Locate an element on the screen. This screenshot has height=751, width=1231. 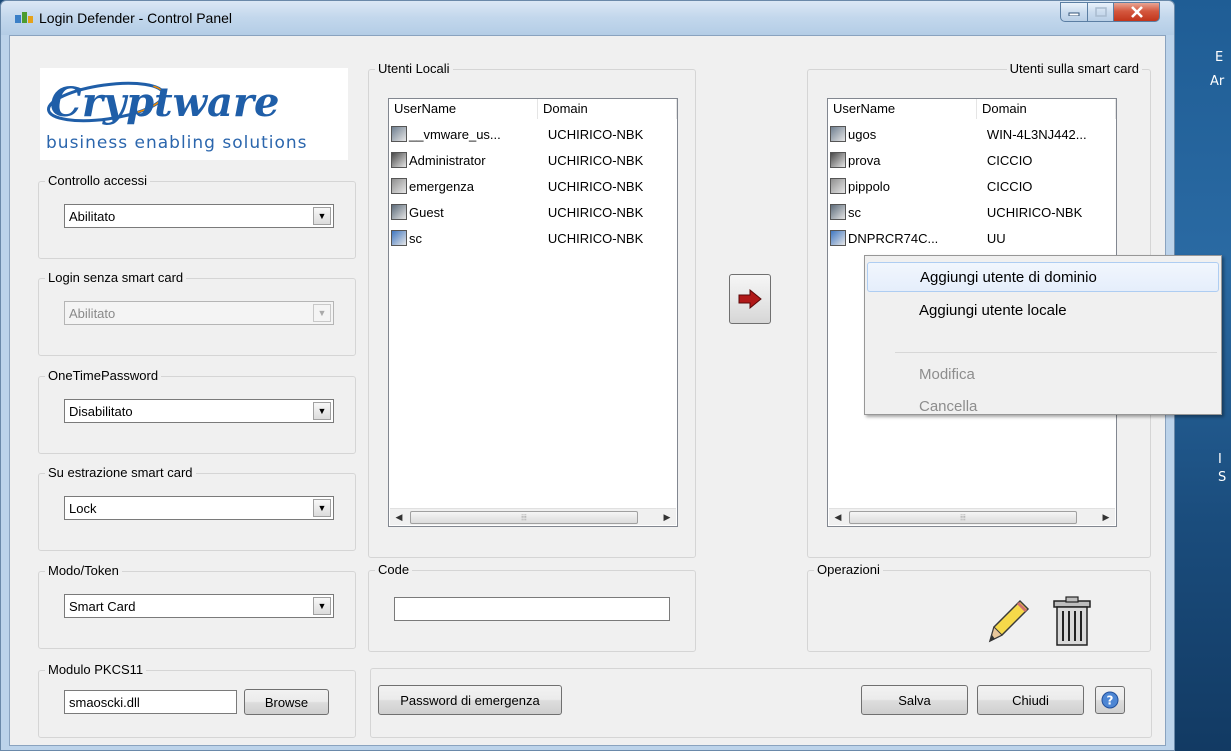
maximize-button is located at coordinates (1101, 12).